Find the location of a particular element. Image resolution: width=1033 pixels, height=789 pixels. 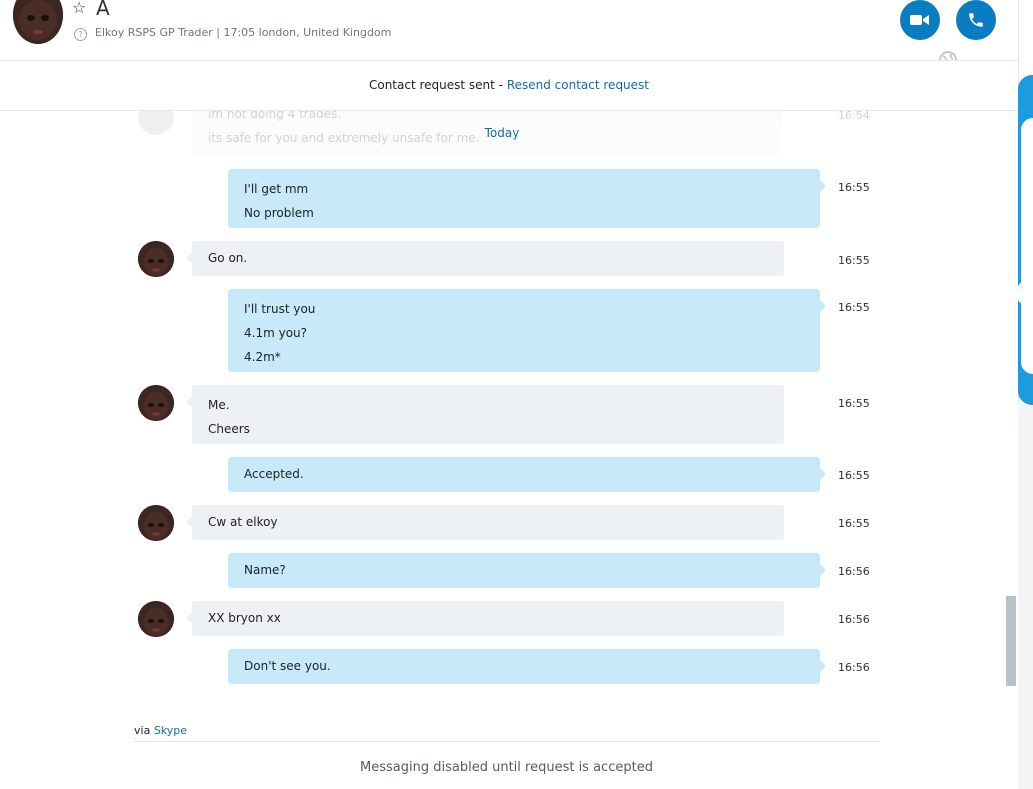

side-panel-inner is located at coordinates (1027, 246).